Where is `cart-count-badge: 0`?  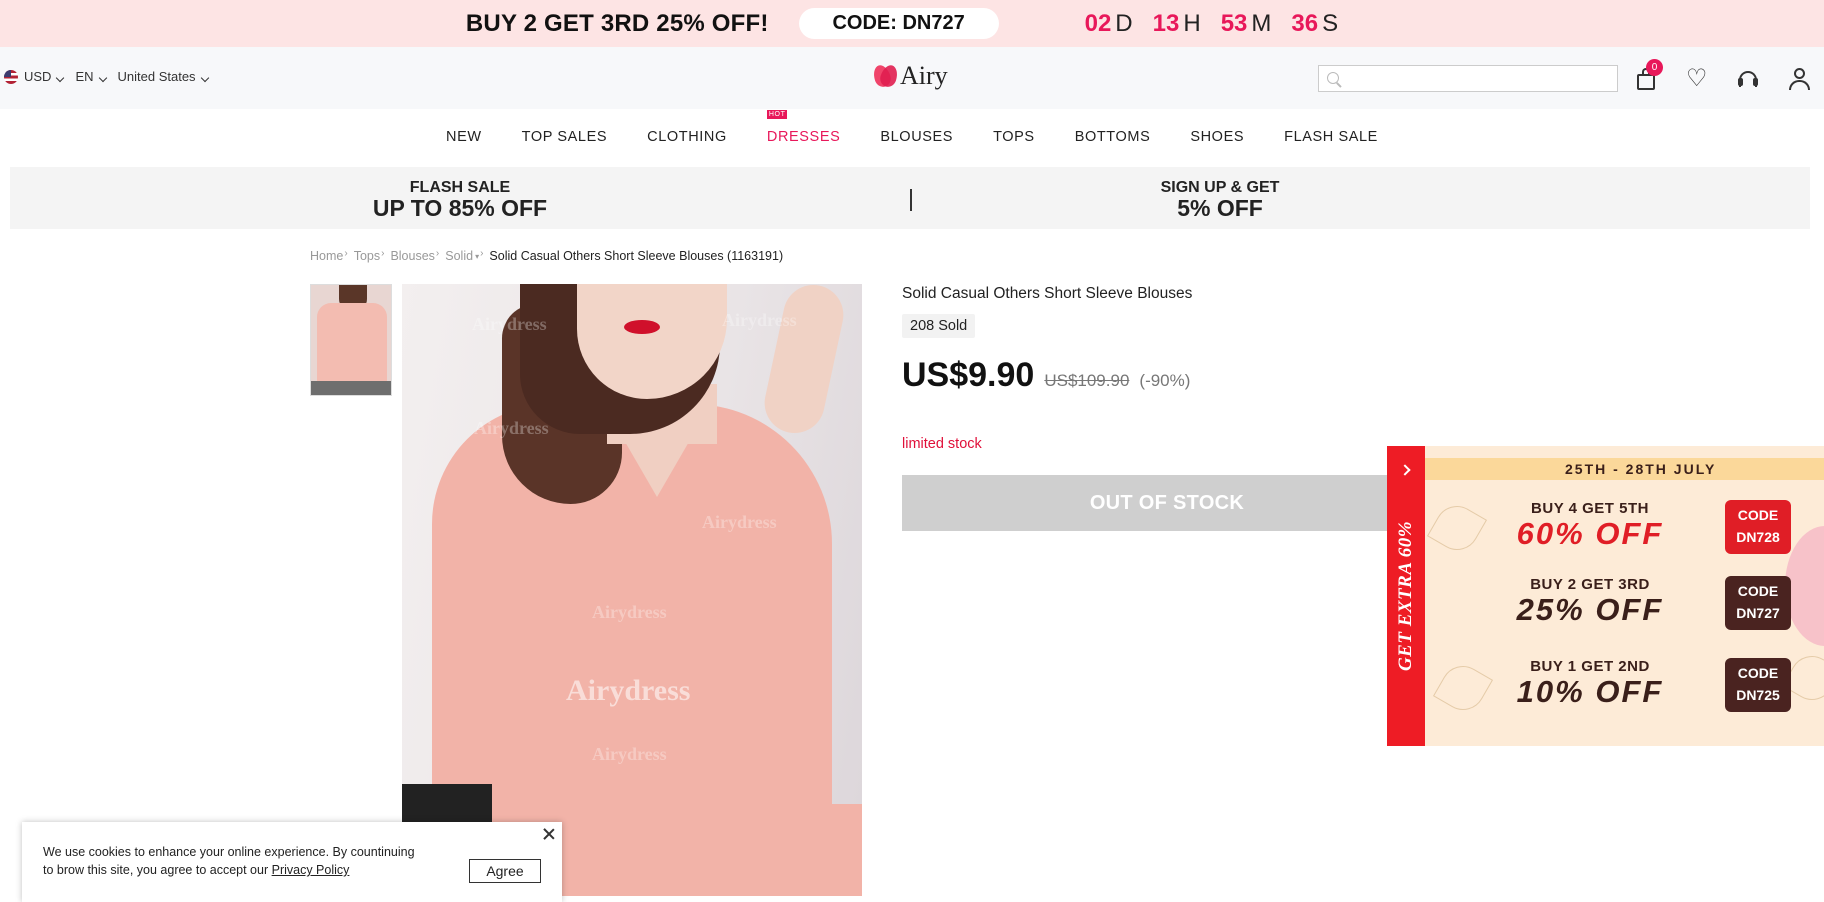 cart-count-badge: 0 is located at coordinates (1654, 67).